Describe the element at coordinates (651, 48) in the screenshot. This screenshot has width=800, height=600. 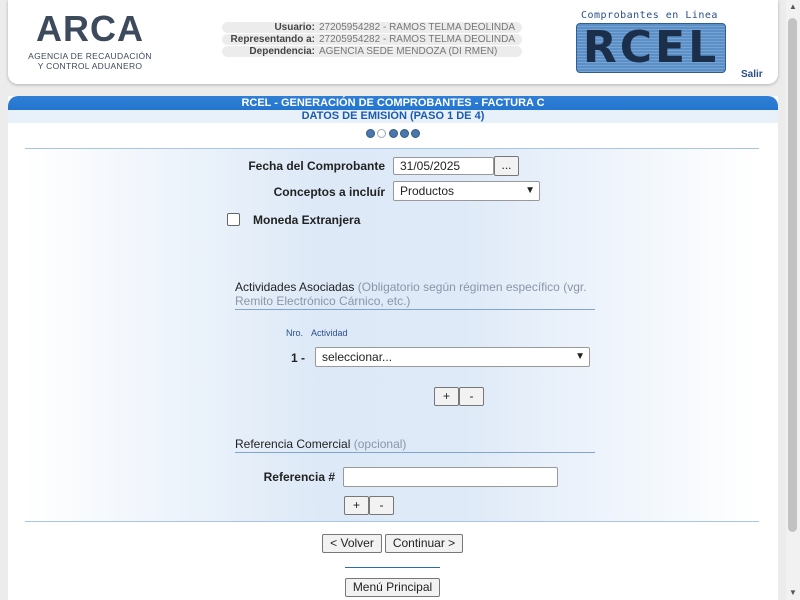
I see `rcel-logo-word: RCEL` at that location.